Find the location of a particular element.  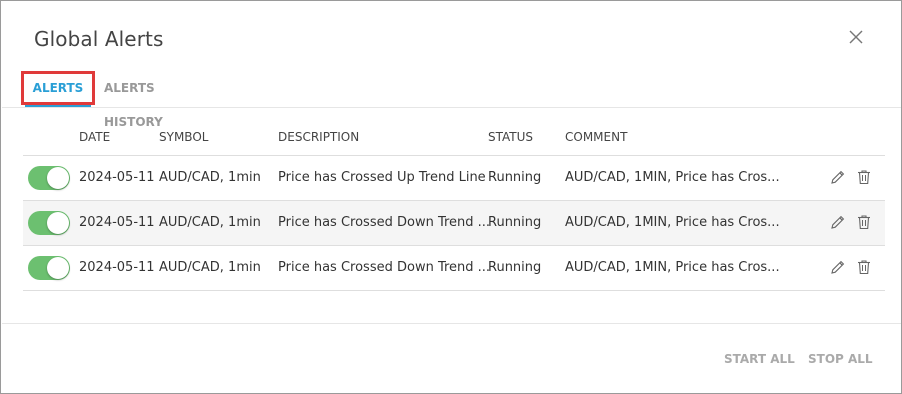

close-button is located at coordinates (856, 37).